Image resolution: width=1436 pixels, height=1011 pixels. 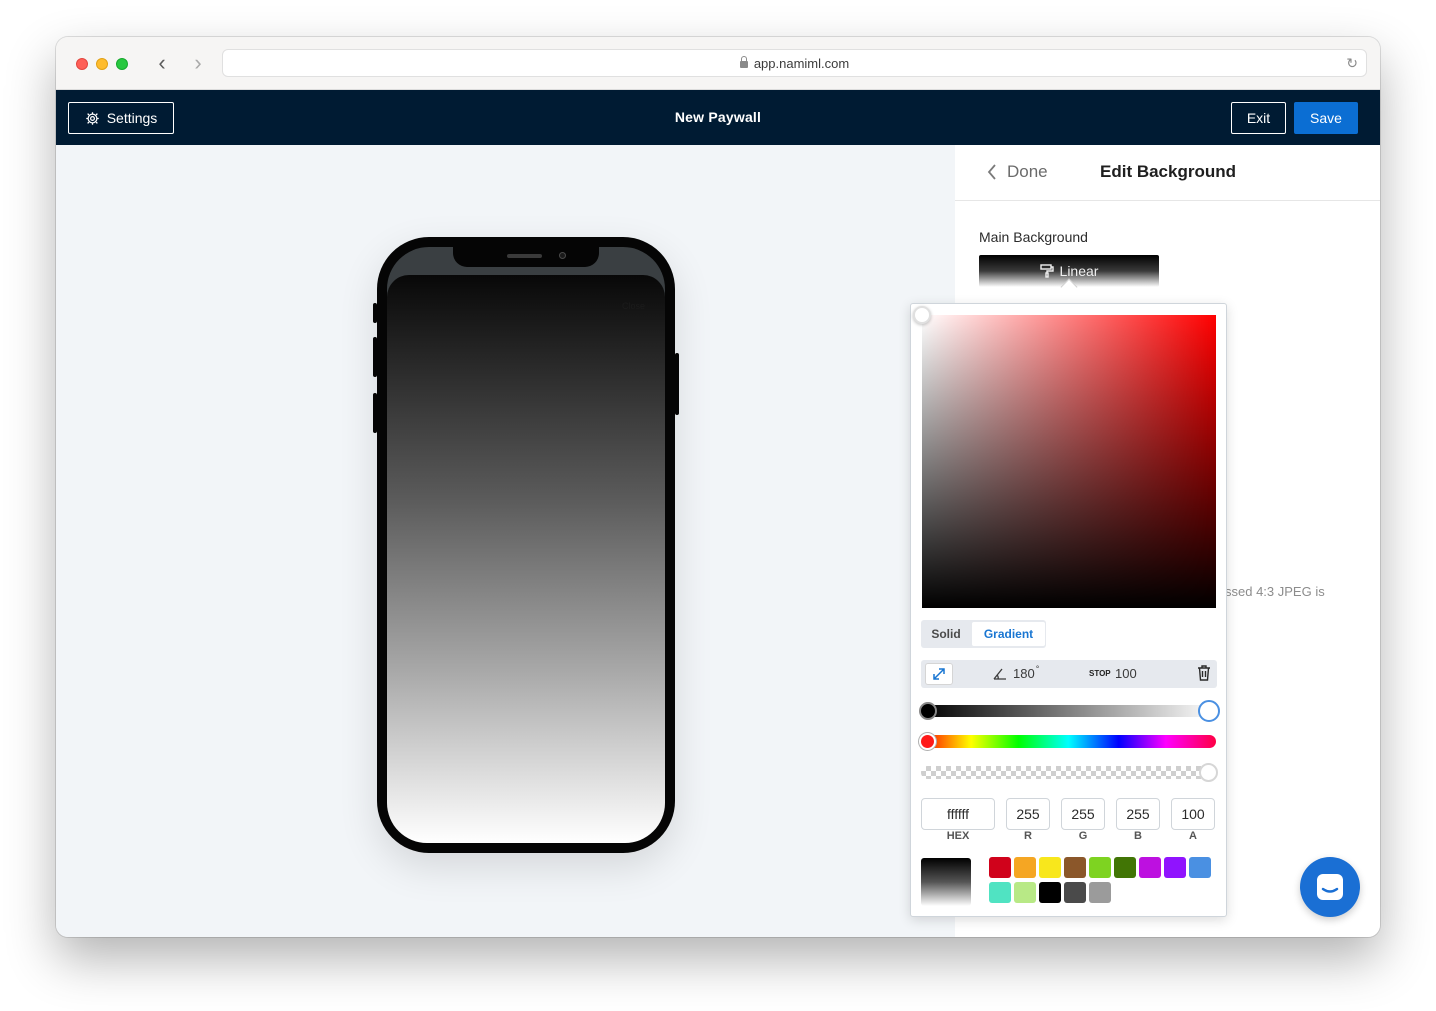 What do you see at coordinates (1083, 814) in the screenshot?
I see `green-input: 255` at bounding box center [1083, 814].